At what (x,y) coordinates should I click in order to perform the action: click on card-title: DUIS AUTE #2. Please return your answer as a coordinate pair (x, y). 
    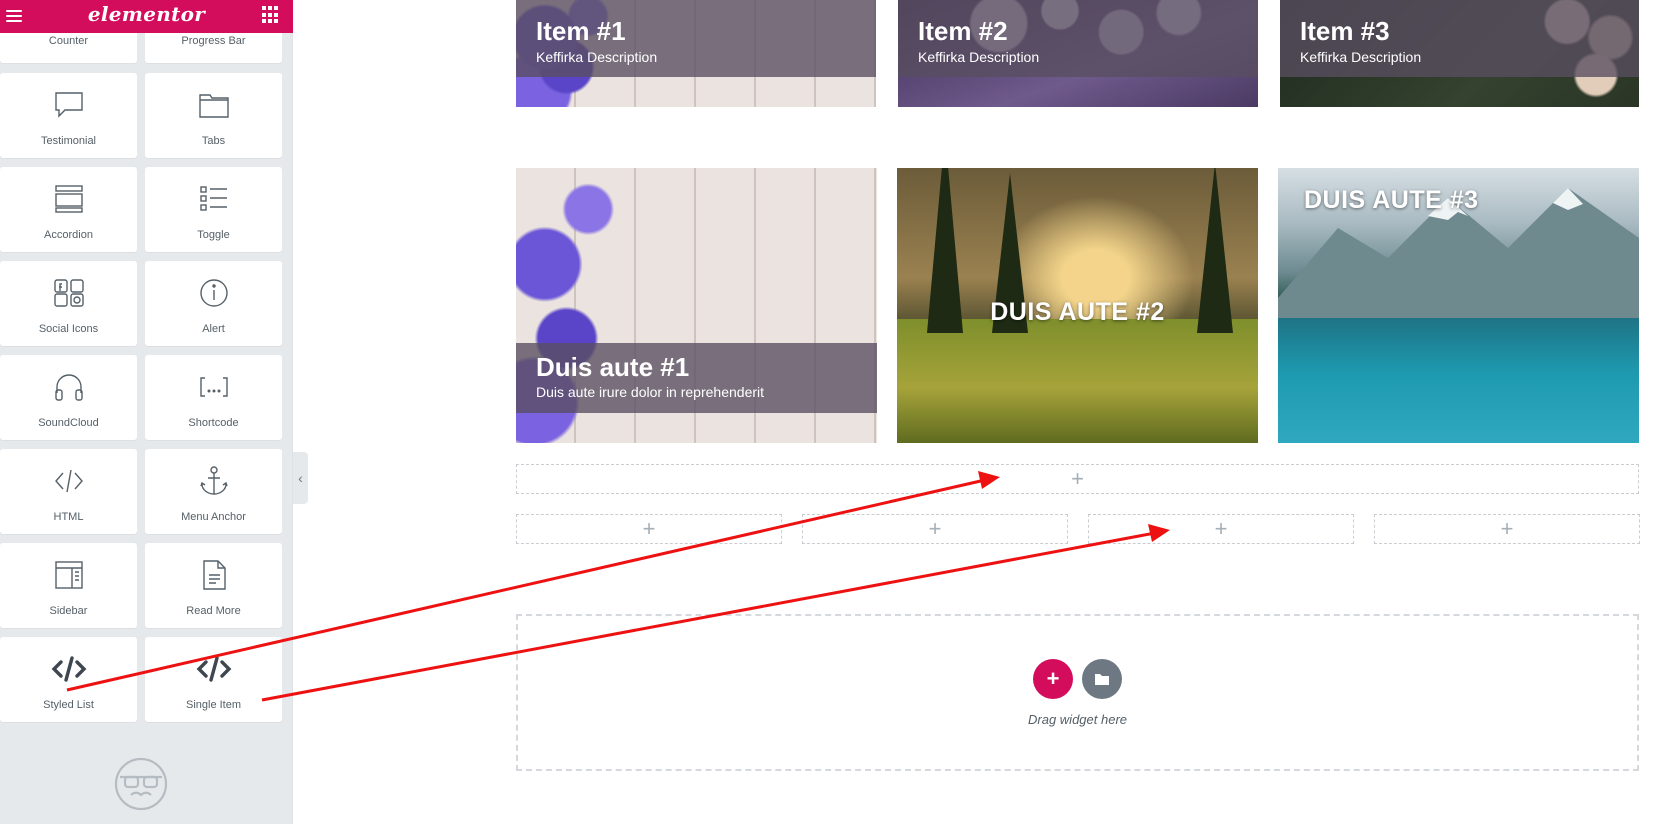
    Looking at the image, I should click on (1077, 312).